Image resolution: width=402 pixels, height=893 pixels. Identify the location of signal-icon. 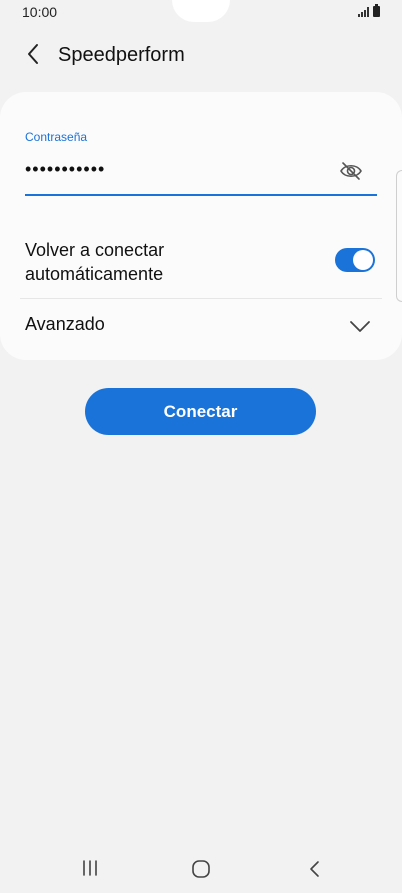
(363, 12).